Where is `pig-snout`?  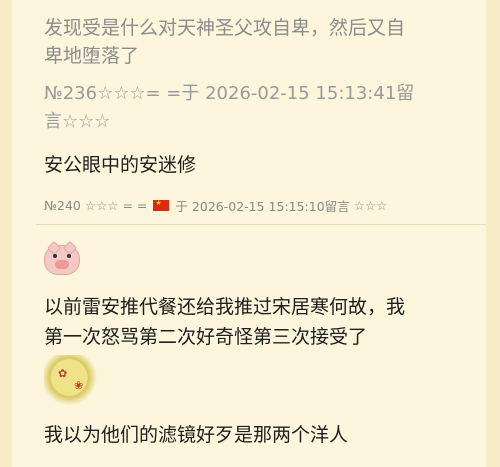
pig-snout is located at coordinates (62, 264).